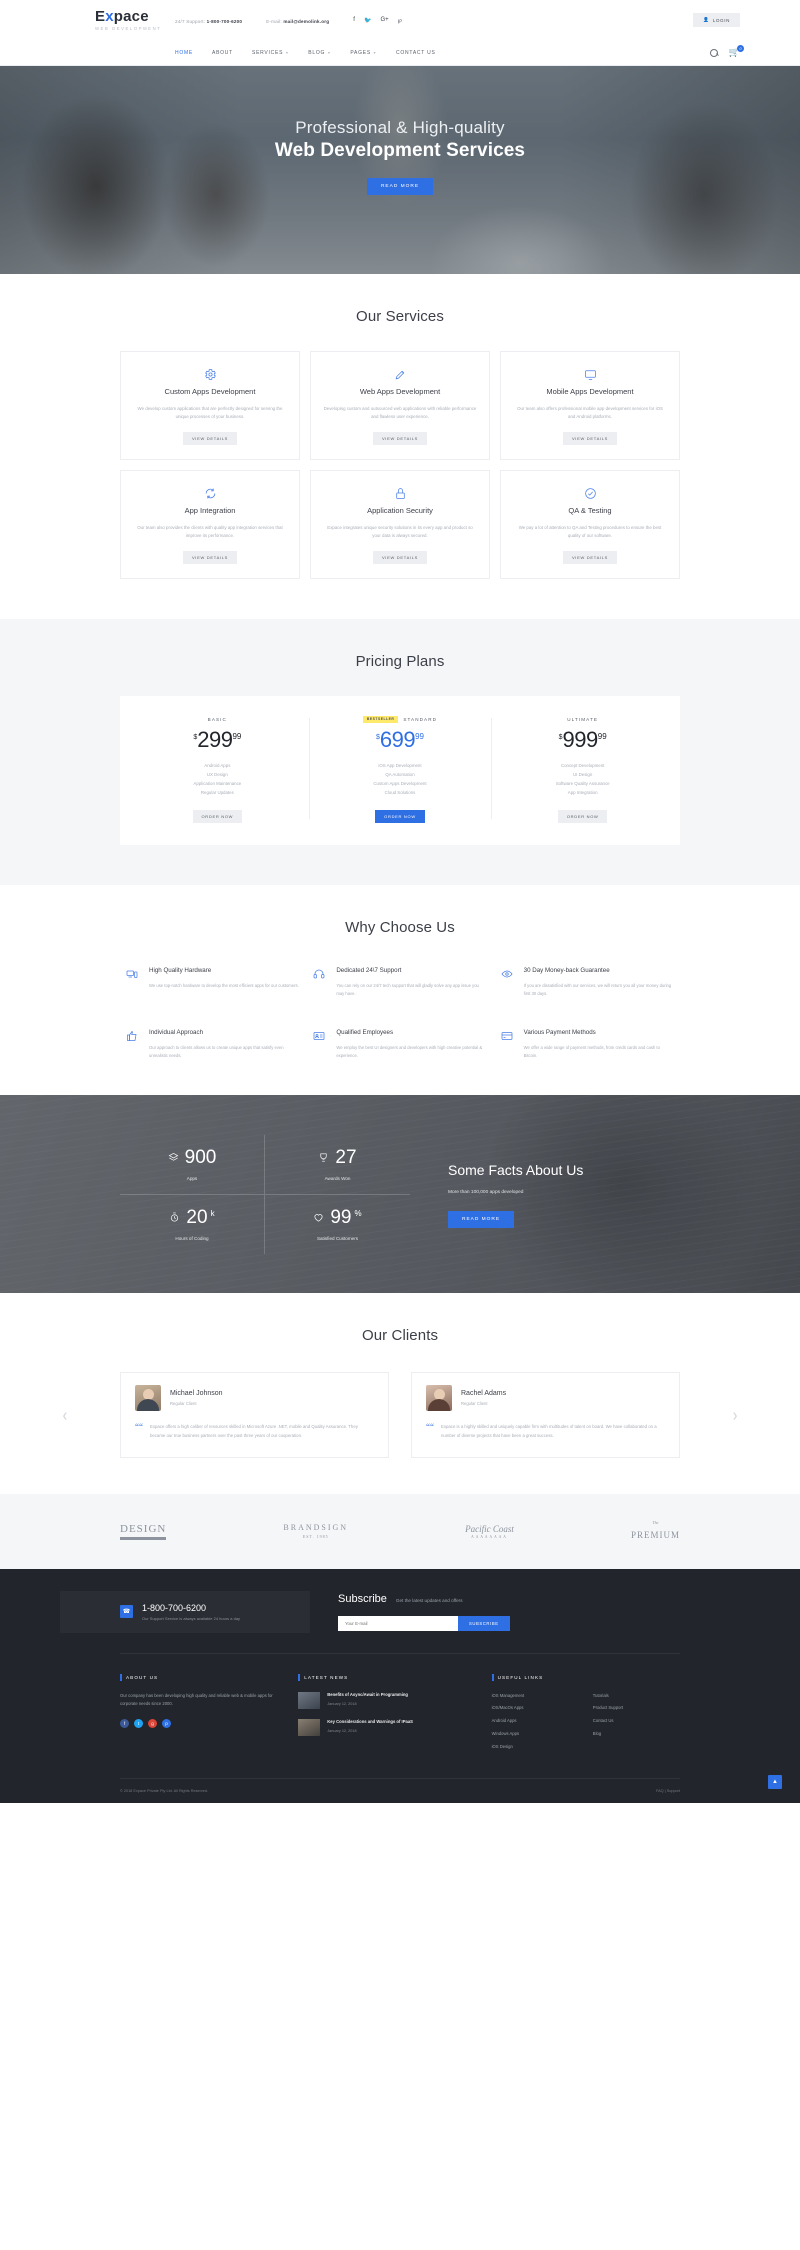  I want to click on cart-icon: 🛒 0, so click(736, 51).